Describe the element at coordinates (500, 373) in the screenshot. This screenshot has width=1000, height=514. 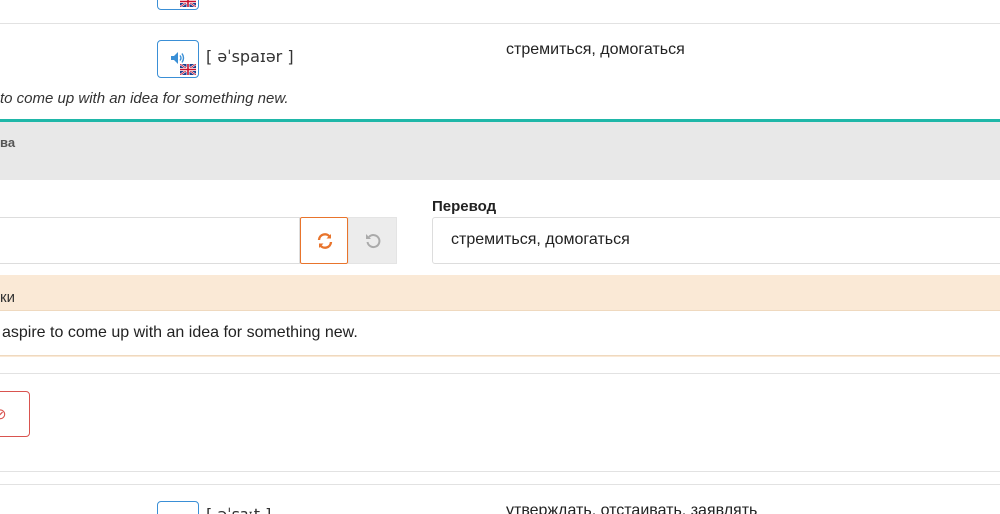
I see `divider` at that location.